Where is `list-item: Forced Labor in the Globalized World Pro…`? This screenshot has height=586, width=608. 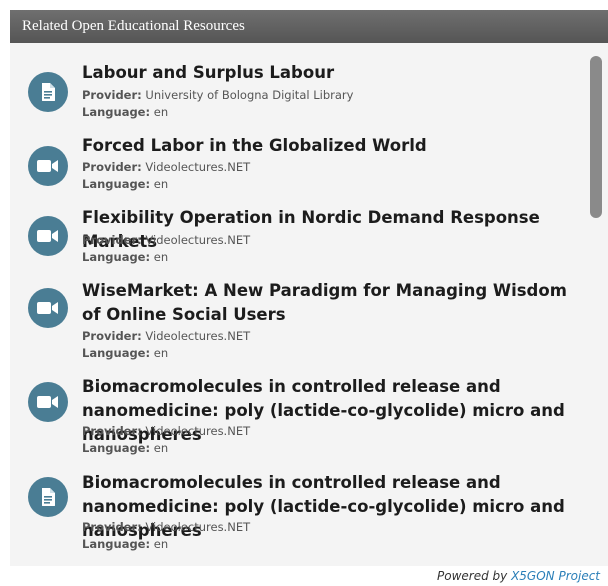 list-item: Forced Labor in the Globalized World Pro… is located at coordinates (299, 161).